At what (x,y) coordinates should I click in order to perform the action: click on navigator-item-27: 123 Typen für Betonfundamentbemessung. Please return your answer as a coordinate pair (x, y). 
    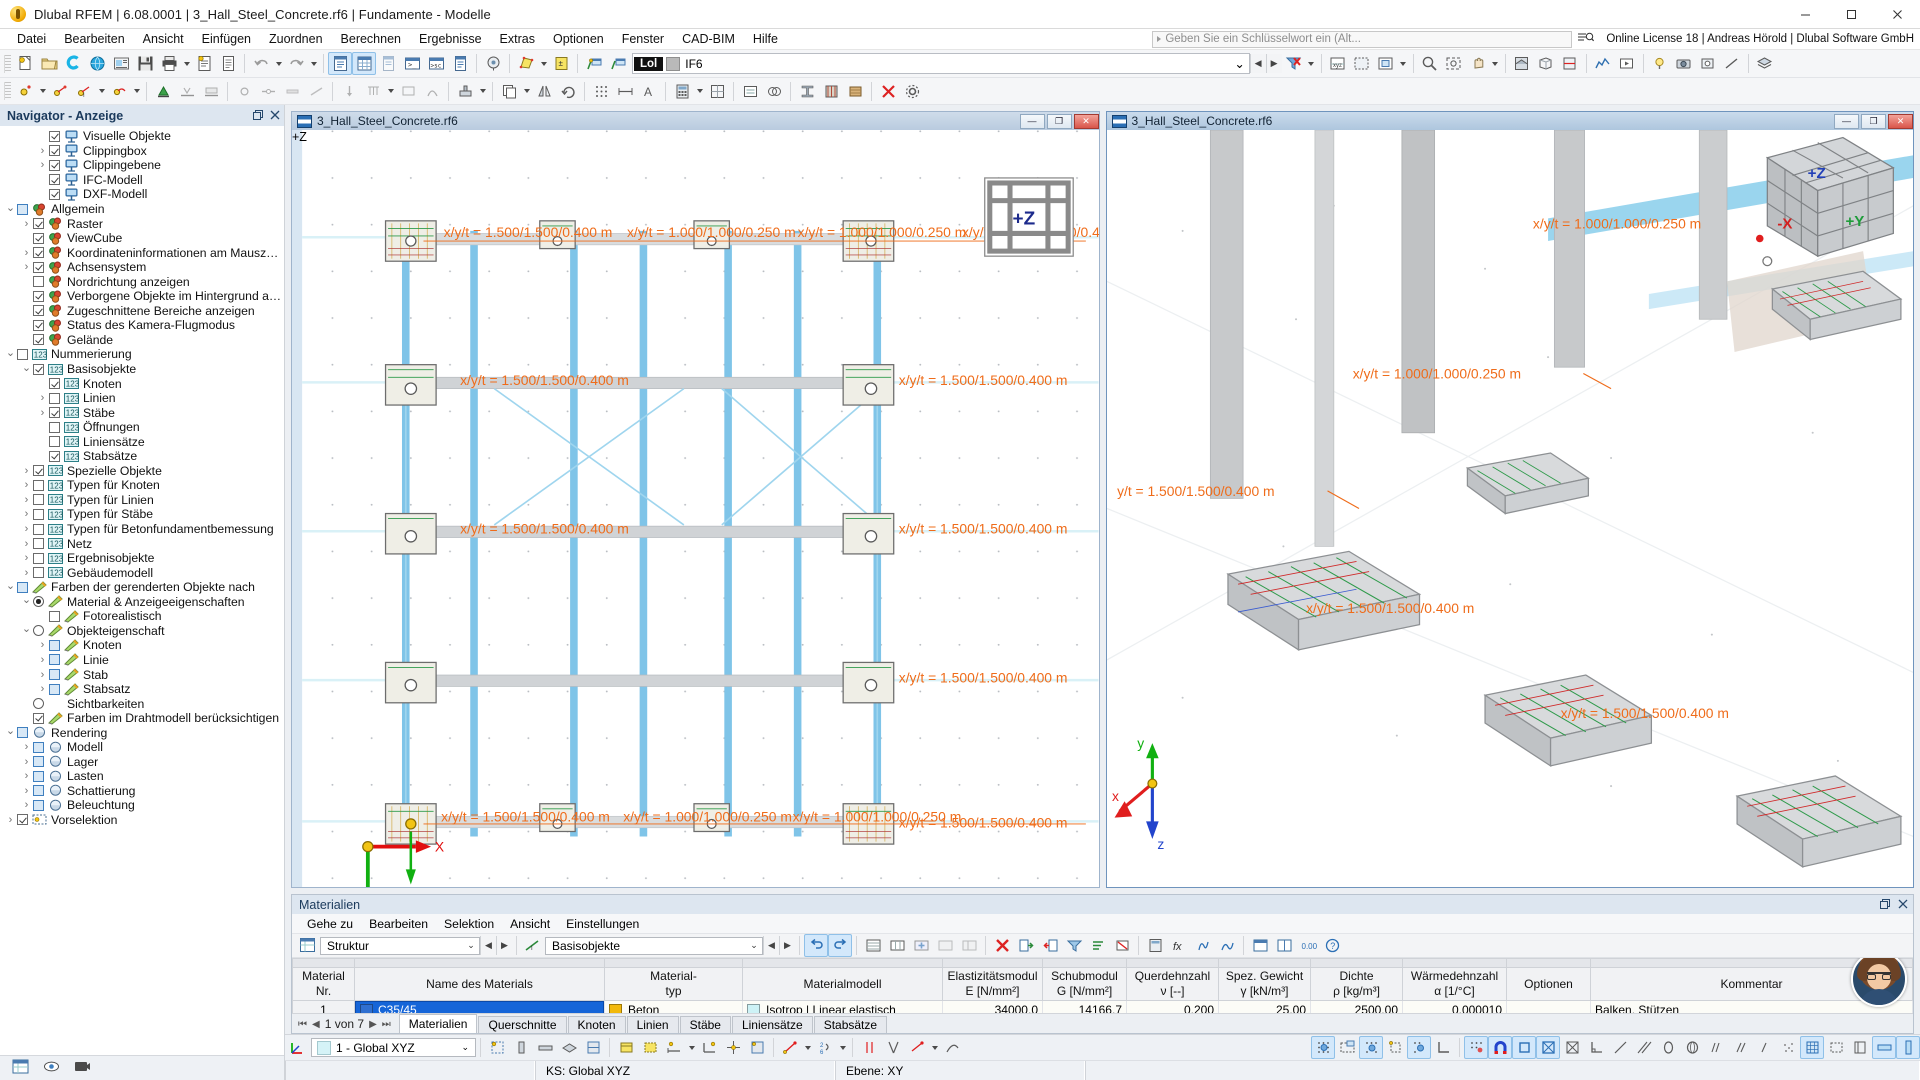
    Looking at the image, I should click on (142, 529).